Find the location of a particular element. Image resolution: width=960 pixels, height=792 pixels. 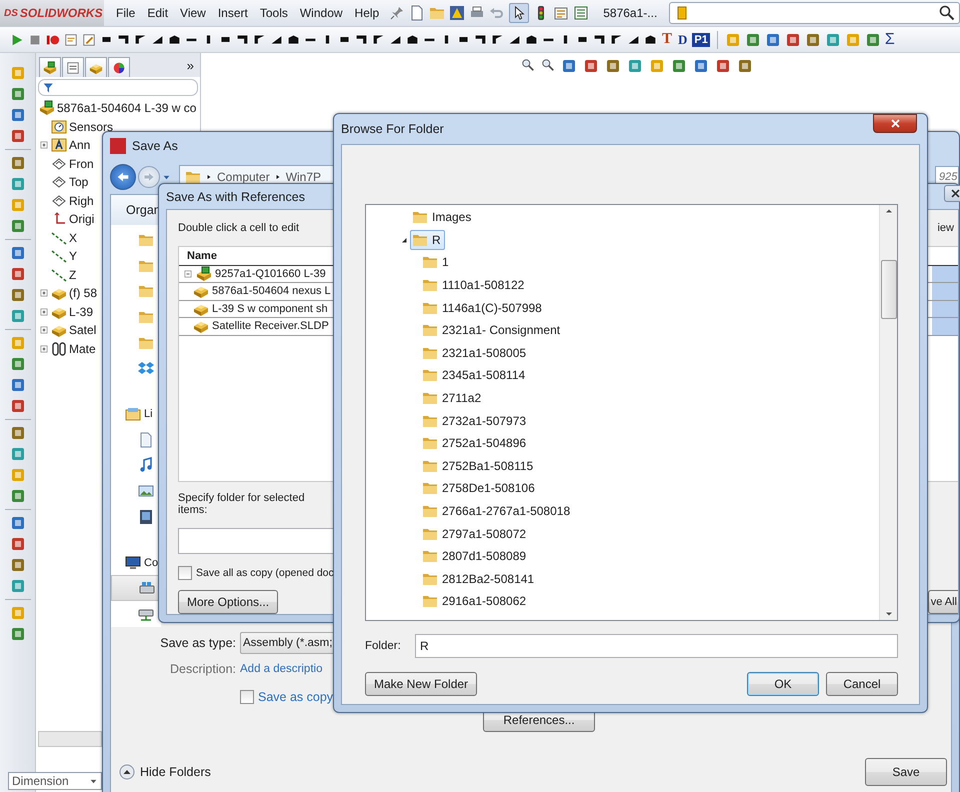

hide-folders-button: Hide Folders is located at coordinates (175, 772).